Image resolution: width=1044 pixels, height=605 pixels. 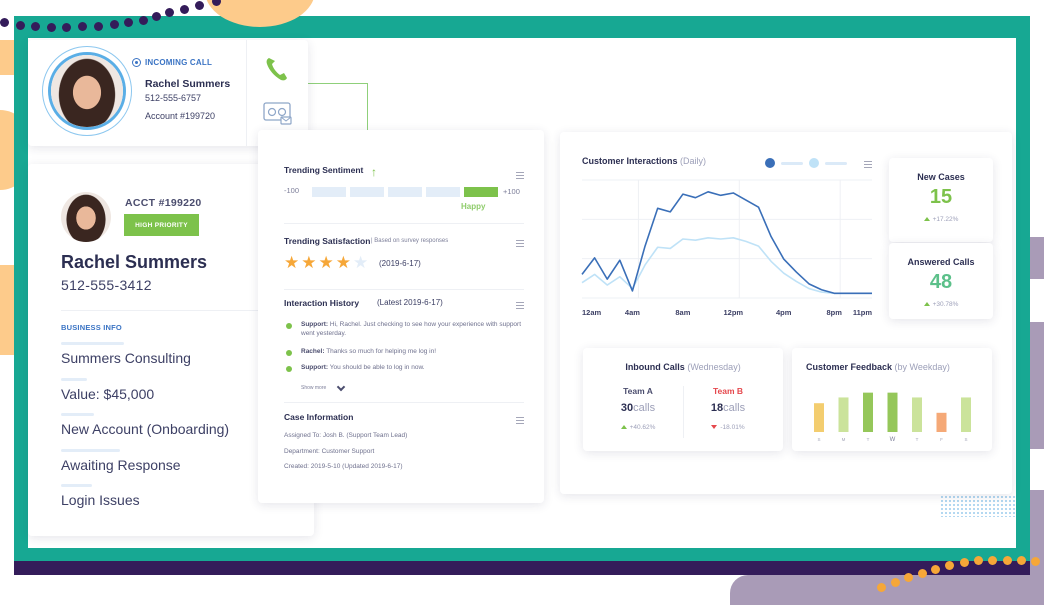 I want to click on case-info-title: Case Information, so click(x=319, y=417).